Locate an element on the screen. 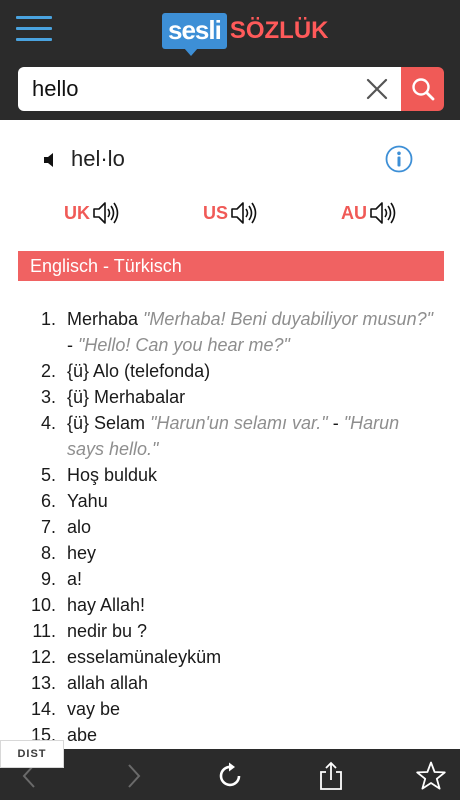 The height and width of the screenshot is (800, 460). section-title: Englisch - Türkisch is located at coordinates (231, 266).